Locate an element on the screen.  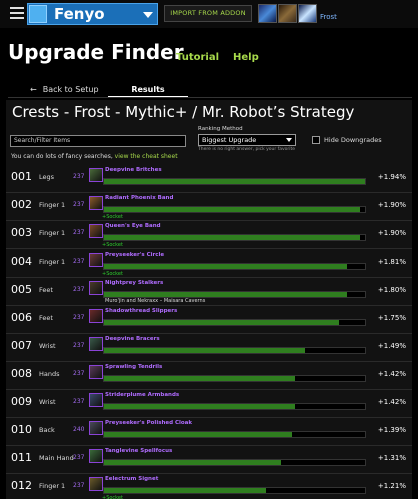
row-slot: Main Hand is located at coordinates (56, 458).